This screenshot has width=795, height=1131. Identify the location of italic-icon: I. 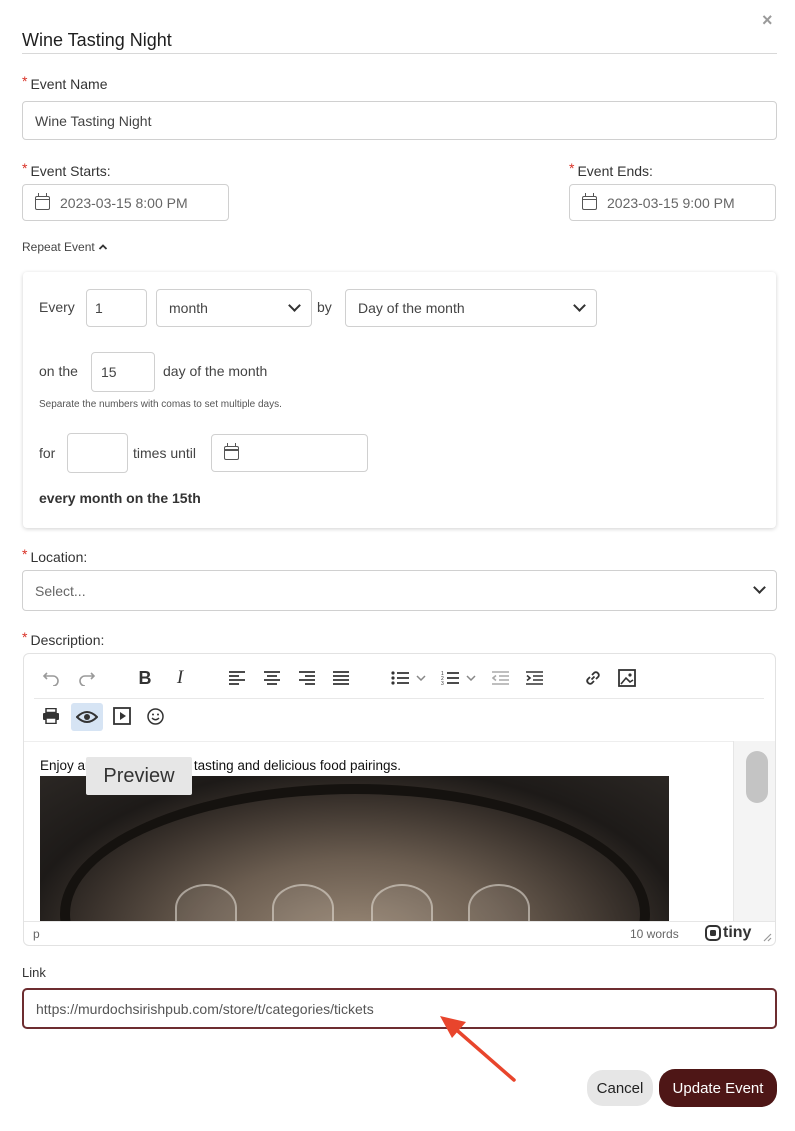
(180, 678).